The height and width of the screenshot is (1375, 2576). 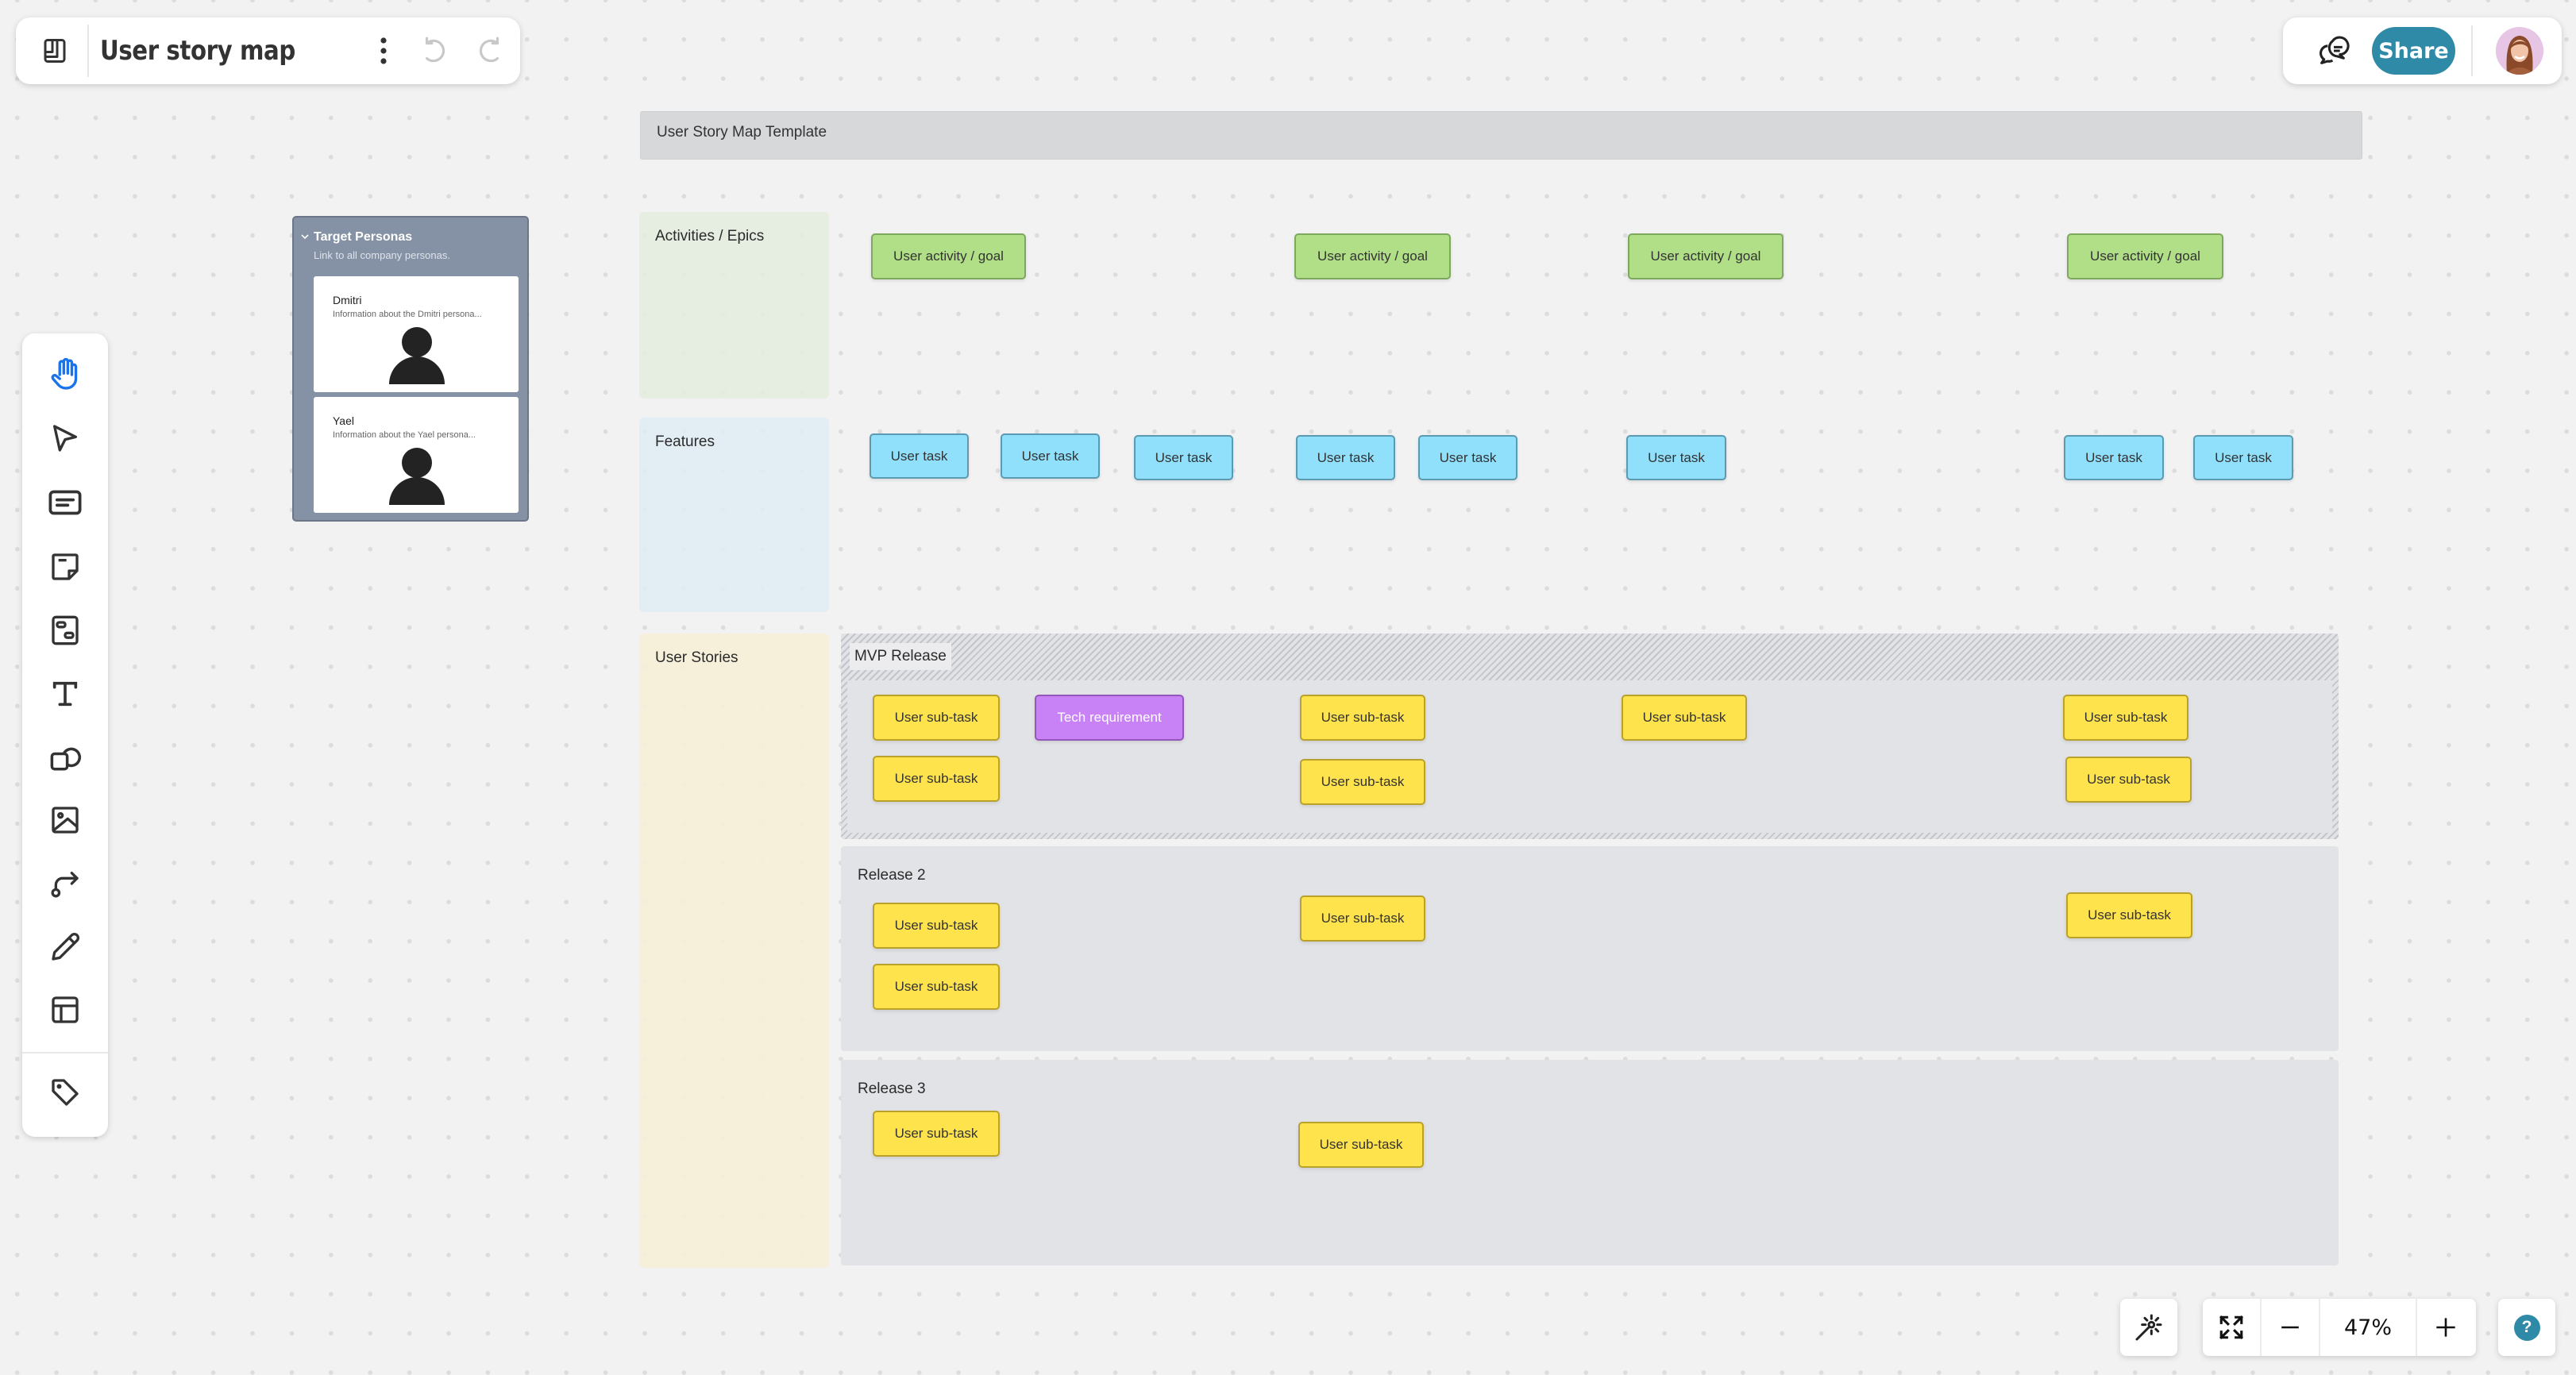 I want to click on lane-activities: Activities / Epics, so click(x=734, y=305).